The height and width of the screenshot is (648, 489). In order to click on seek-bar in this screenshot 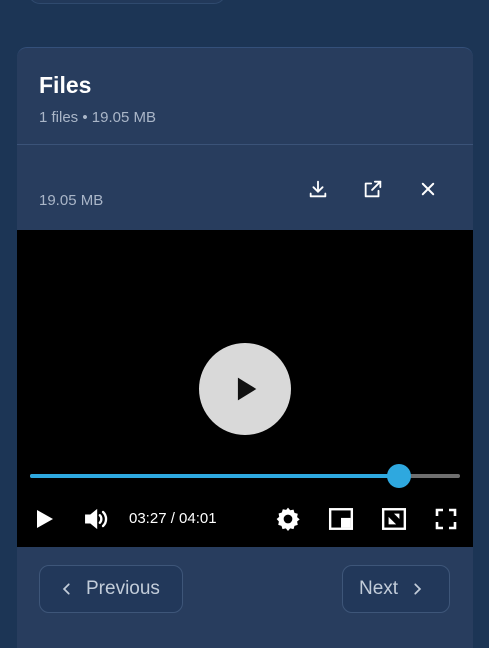, I will do `click(245, 476)`.